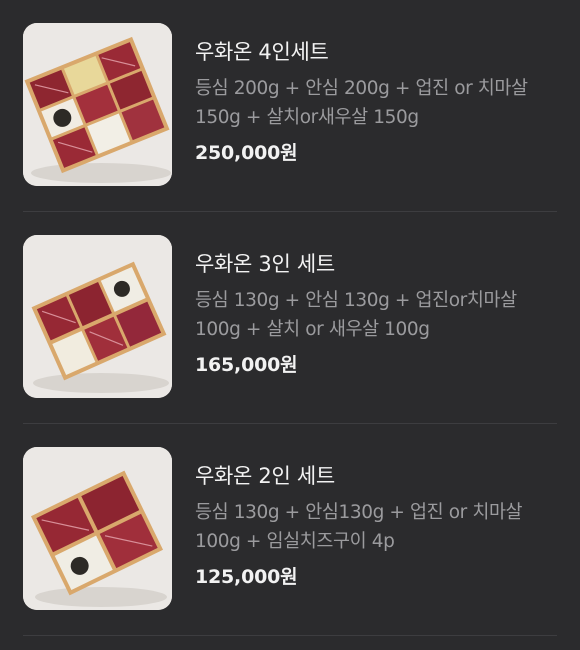  What do you see at coordinates (246, 577) in the screenshot?
I see `menu-item-price: 125,000원` at bounding box center [246, 577].